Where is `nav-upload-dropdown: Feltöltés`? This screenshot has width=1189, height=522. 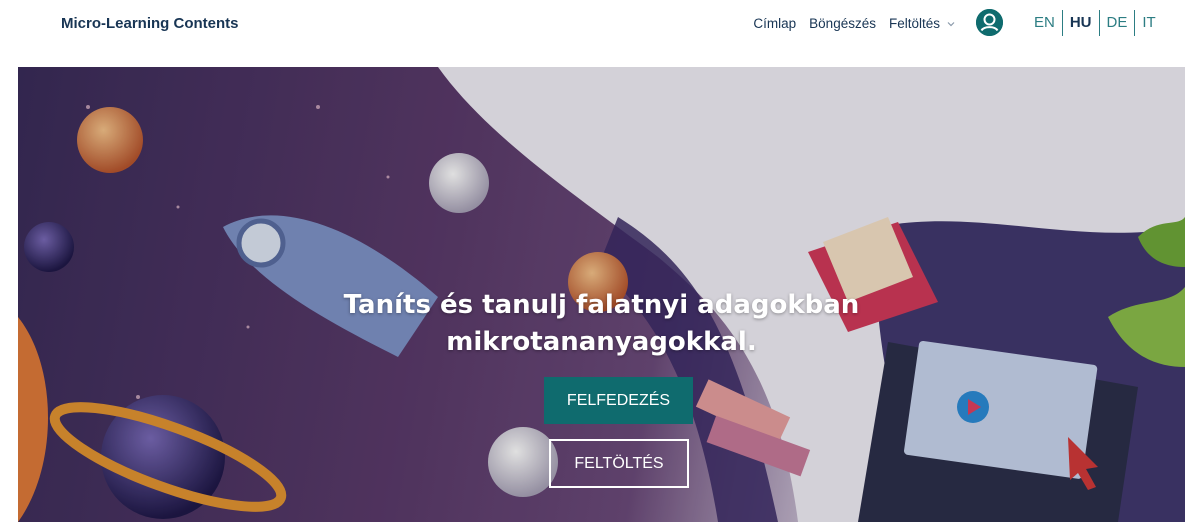 nav-upload-dropdown: Feltöltés is located at coordinates (922, 23).